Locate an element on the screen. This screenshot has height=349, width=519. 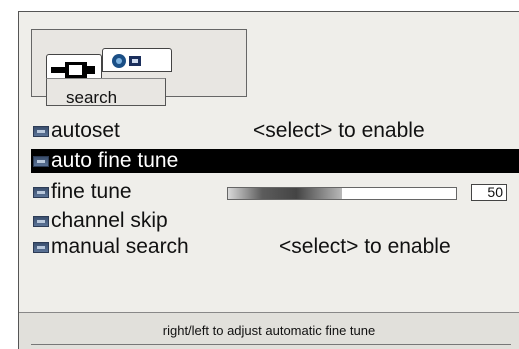
menu-item-manual-search: manual search <select> to enable is located at coordinates (275, 247).